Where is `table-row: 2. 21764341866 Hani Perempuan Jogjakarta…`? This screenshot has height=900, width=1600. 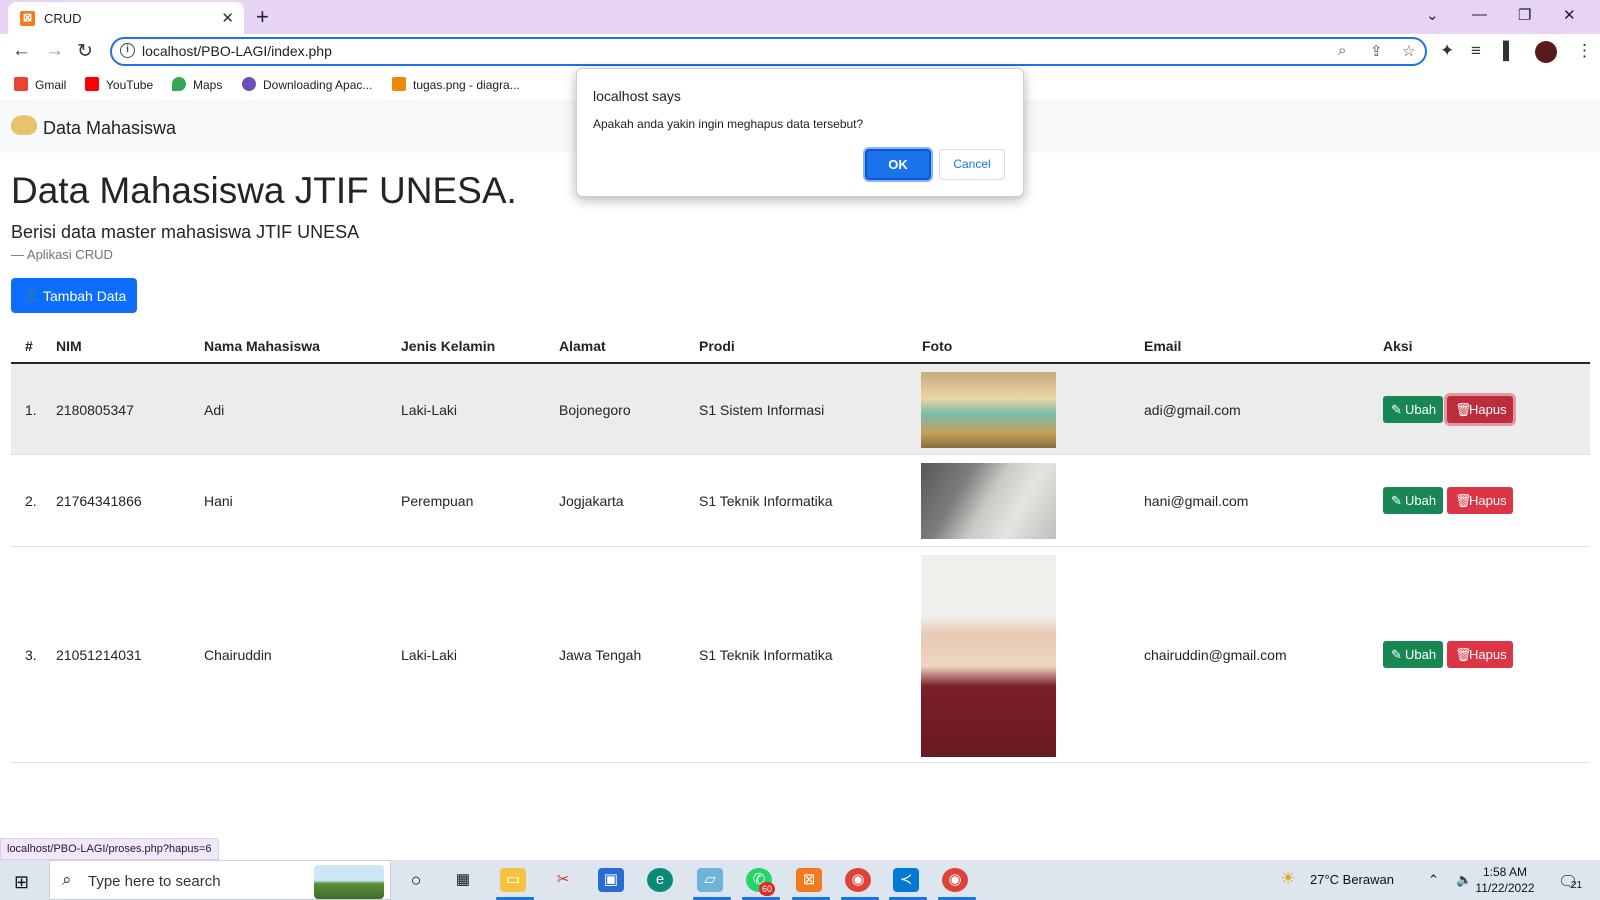 table-row: 2. 21764341866 Hani Perempuan Jogjakarta… is located at coordinates (800, 501).